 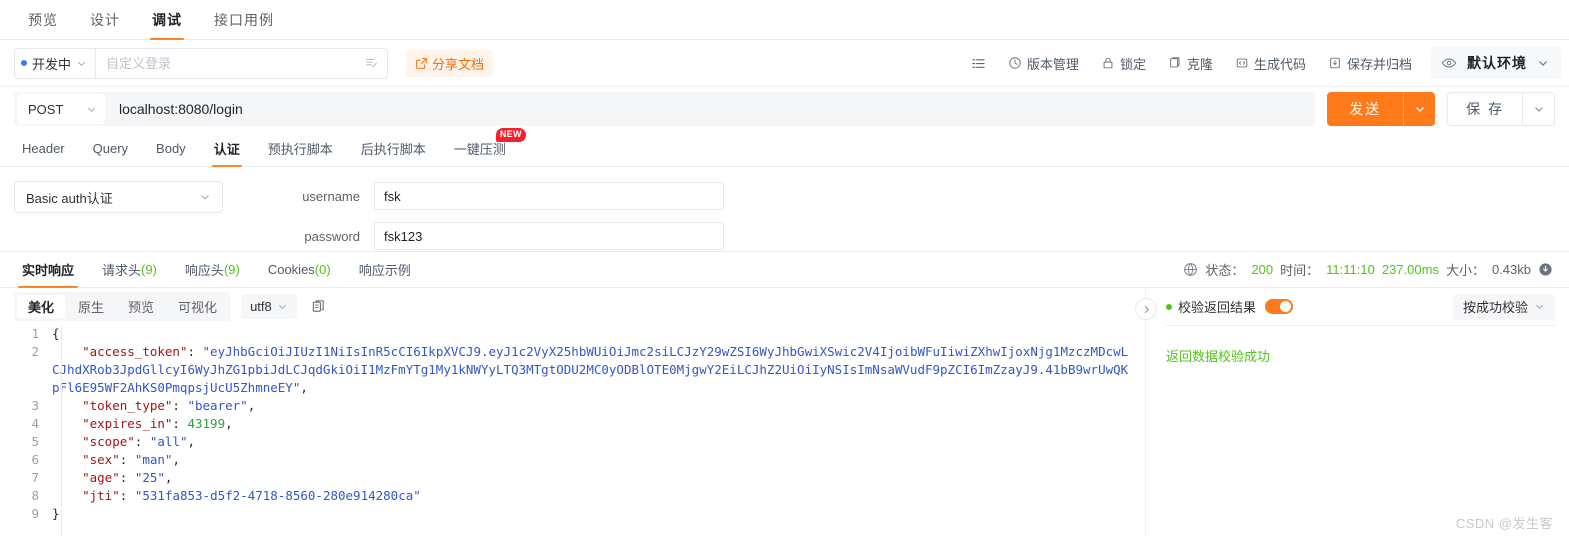 I want to click on auth-type-select: Basic auth认证, so click(x=118, y=197).